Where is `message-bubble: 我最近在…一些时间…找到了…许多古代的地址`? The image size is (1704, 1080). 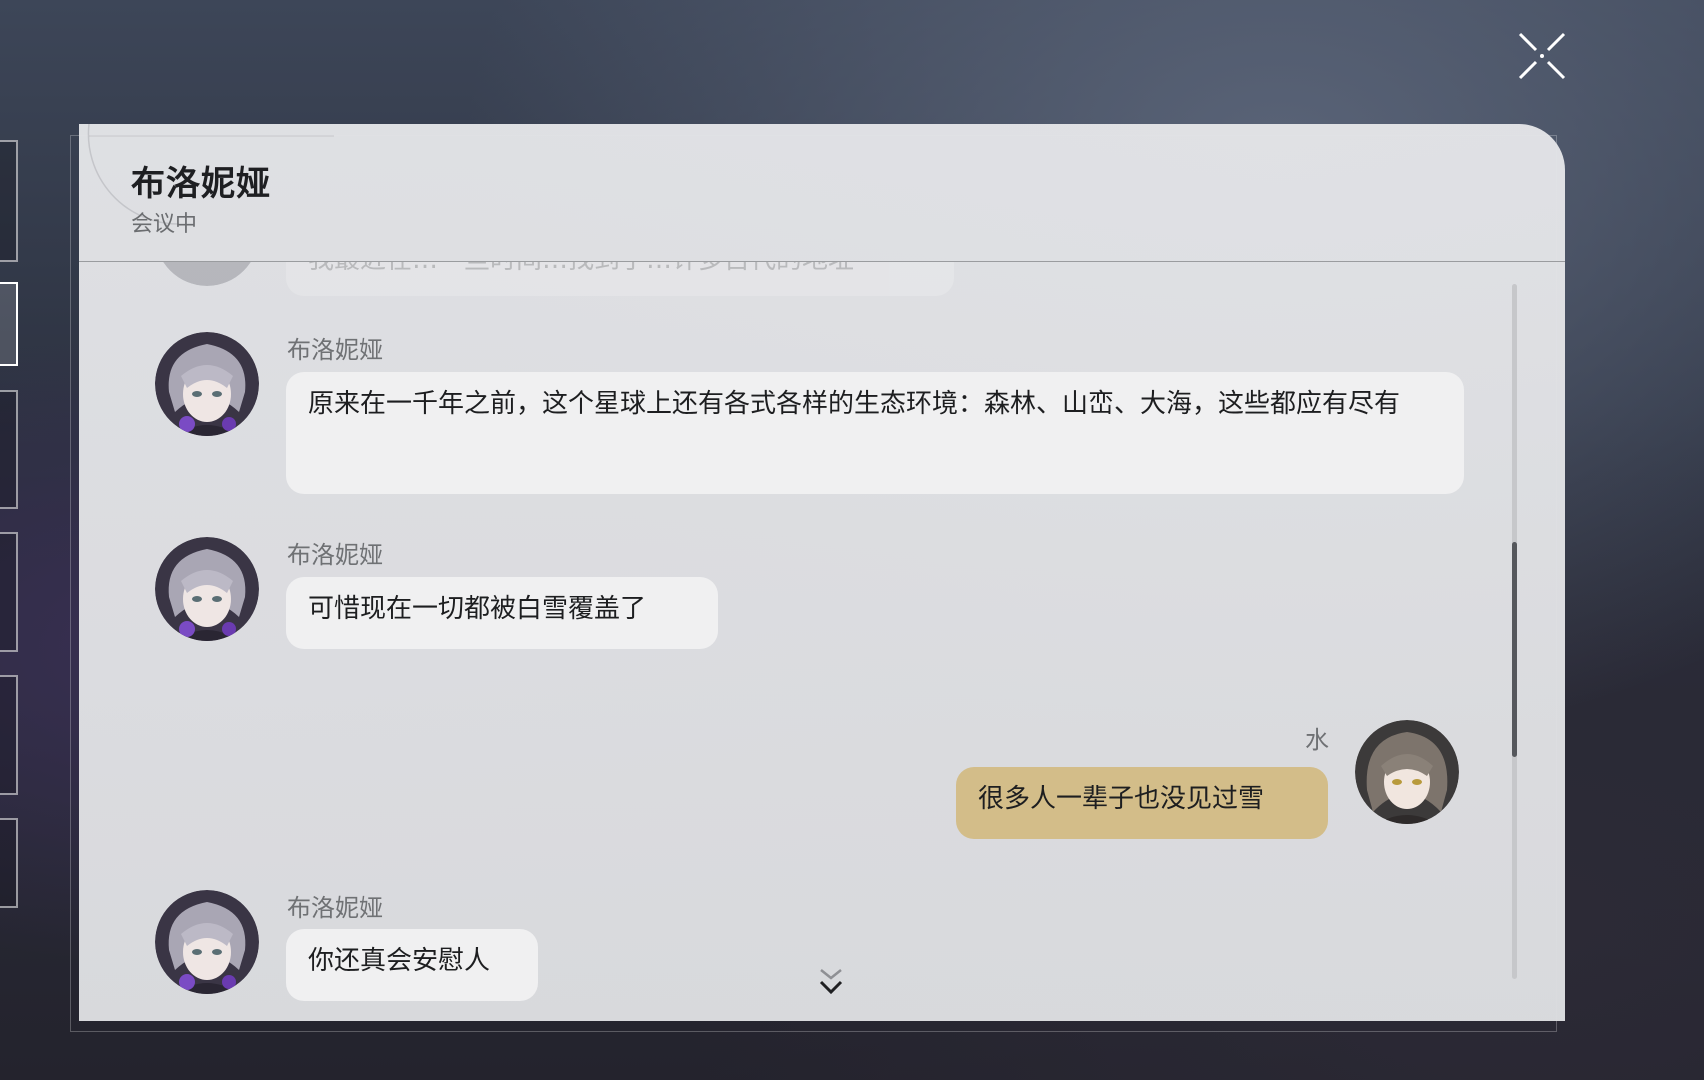
message-bubble: 我最近在…一些时间…找到了…许多古代的地址 is located at coordinates (620, 279).